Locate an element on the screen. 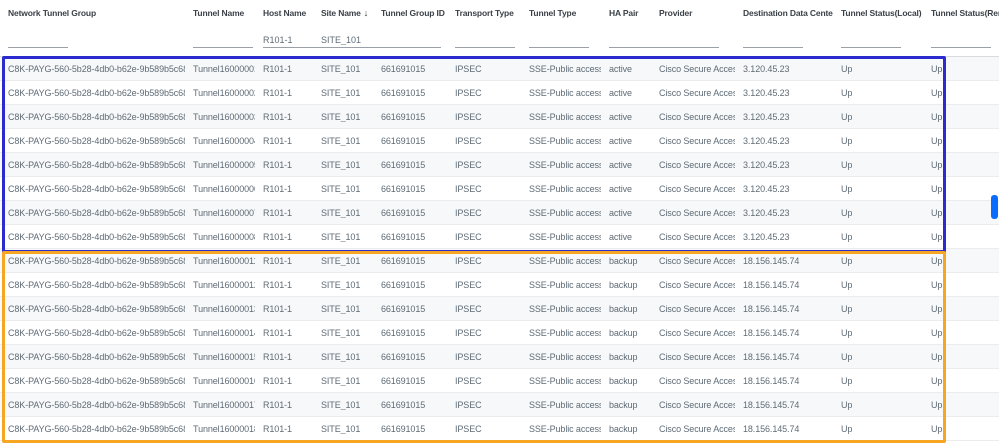 This screenshot has width=999, height=444. filter-input-tunnel-type is located at coordinates (559, 40).